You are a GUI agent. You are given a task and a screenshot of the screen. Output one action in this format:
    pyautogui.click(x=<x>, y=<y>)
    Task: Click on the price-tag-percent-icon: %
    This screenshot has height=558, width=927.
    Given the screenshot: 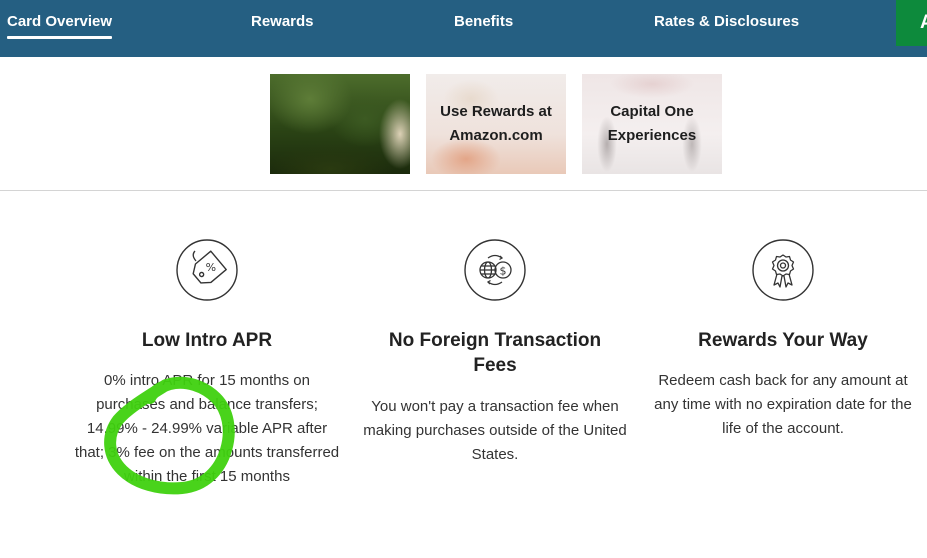 What is the action you would take?
    pyautogui.click(x=207, y=270)
    